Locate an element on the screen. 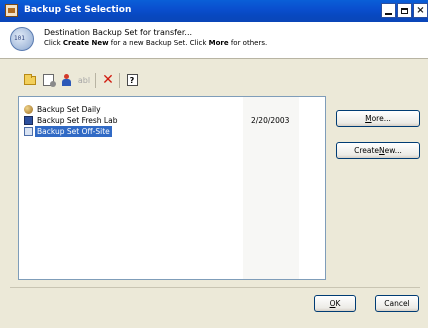 This screenshot has height=328, width=428. rename-icon: abl is located at coordinates (84, 80).